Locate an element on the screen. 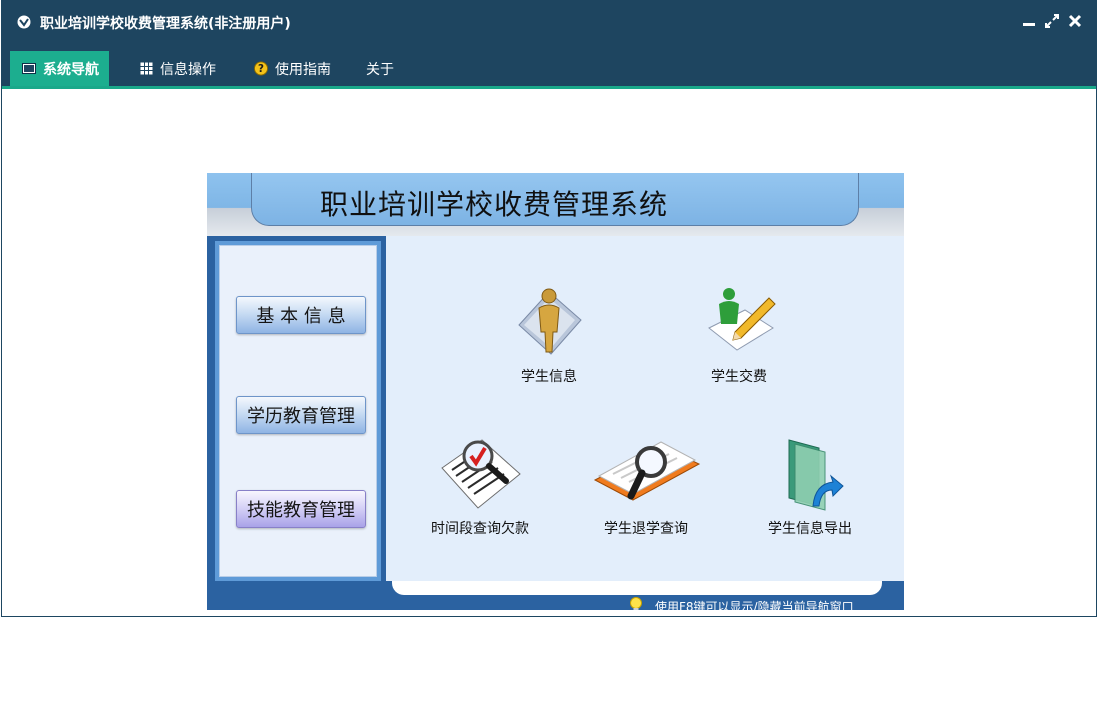  help-icon: ? is located at coordinates (261, 68).